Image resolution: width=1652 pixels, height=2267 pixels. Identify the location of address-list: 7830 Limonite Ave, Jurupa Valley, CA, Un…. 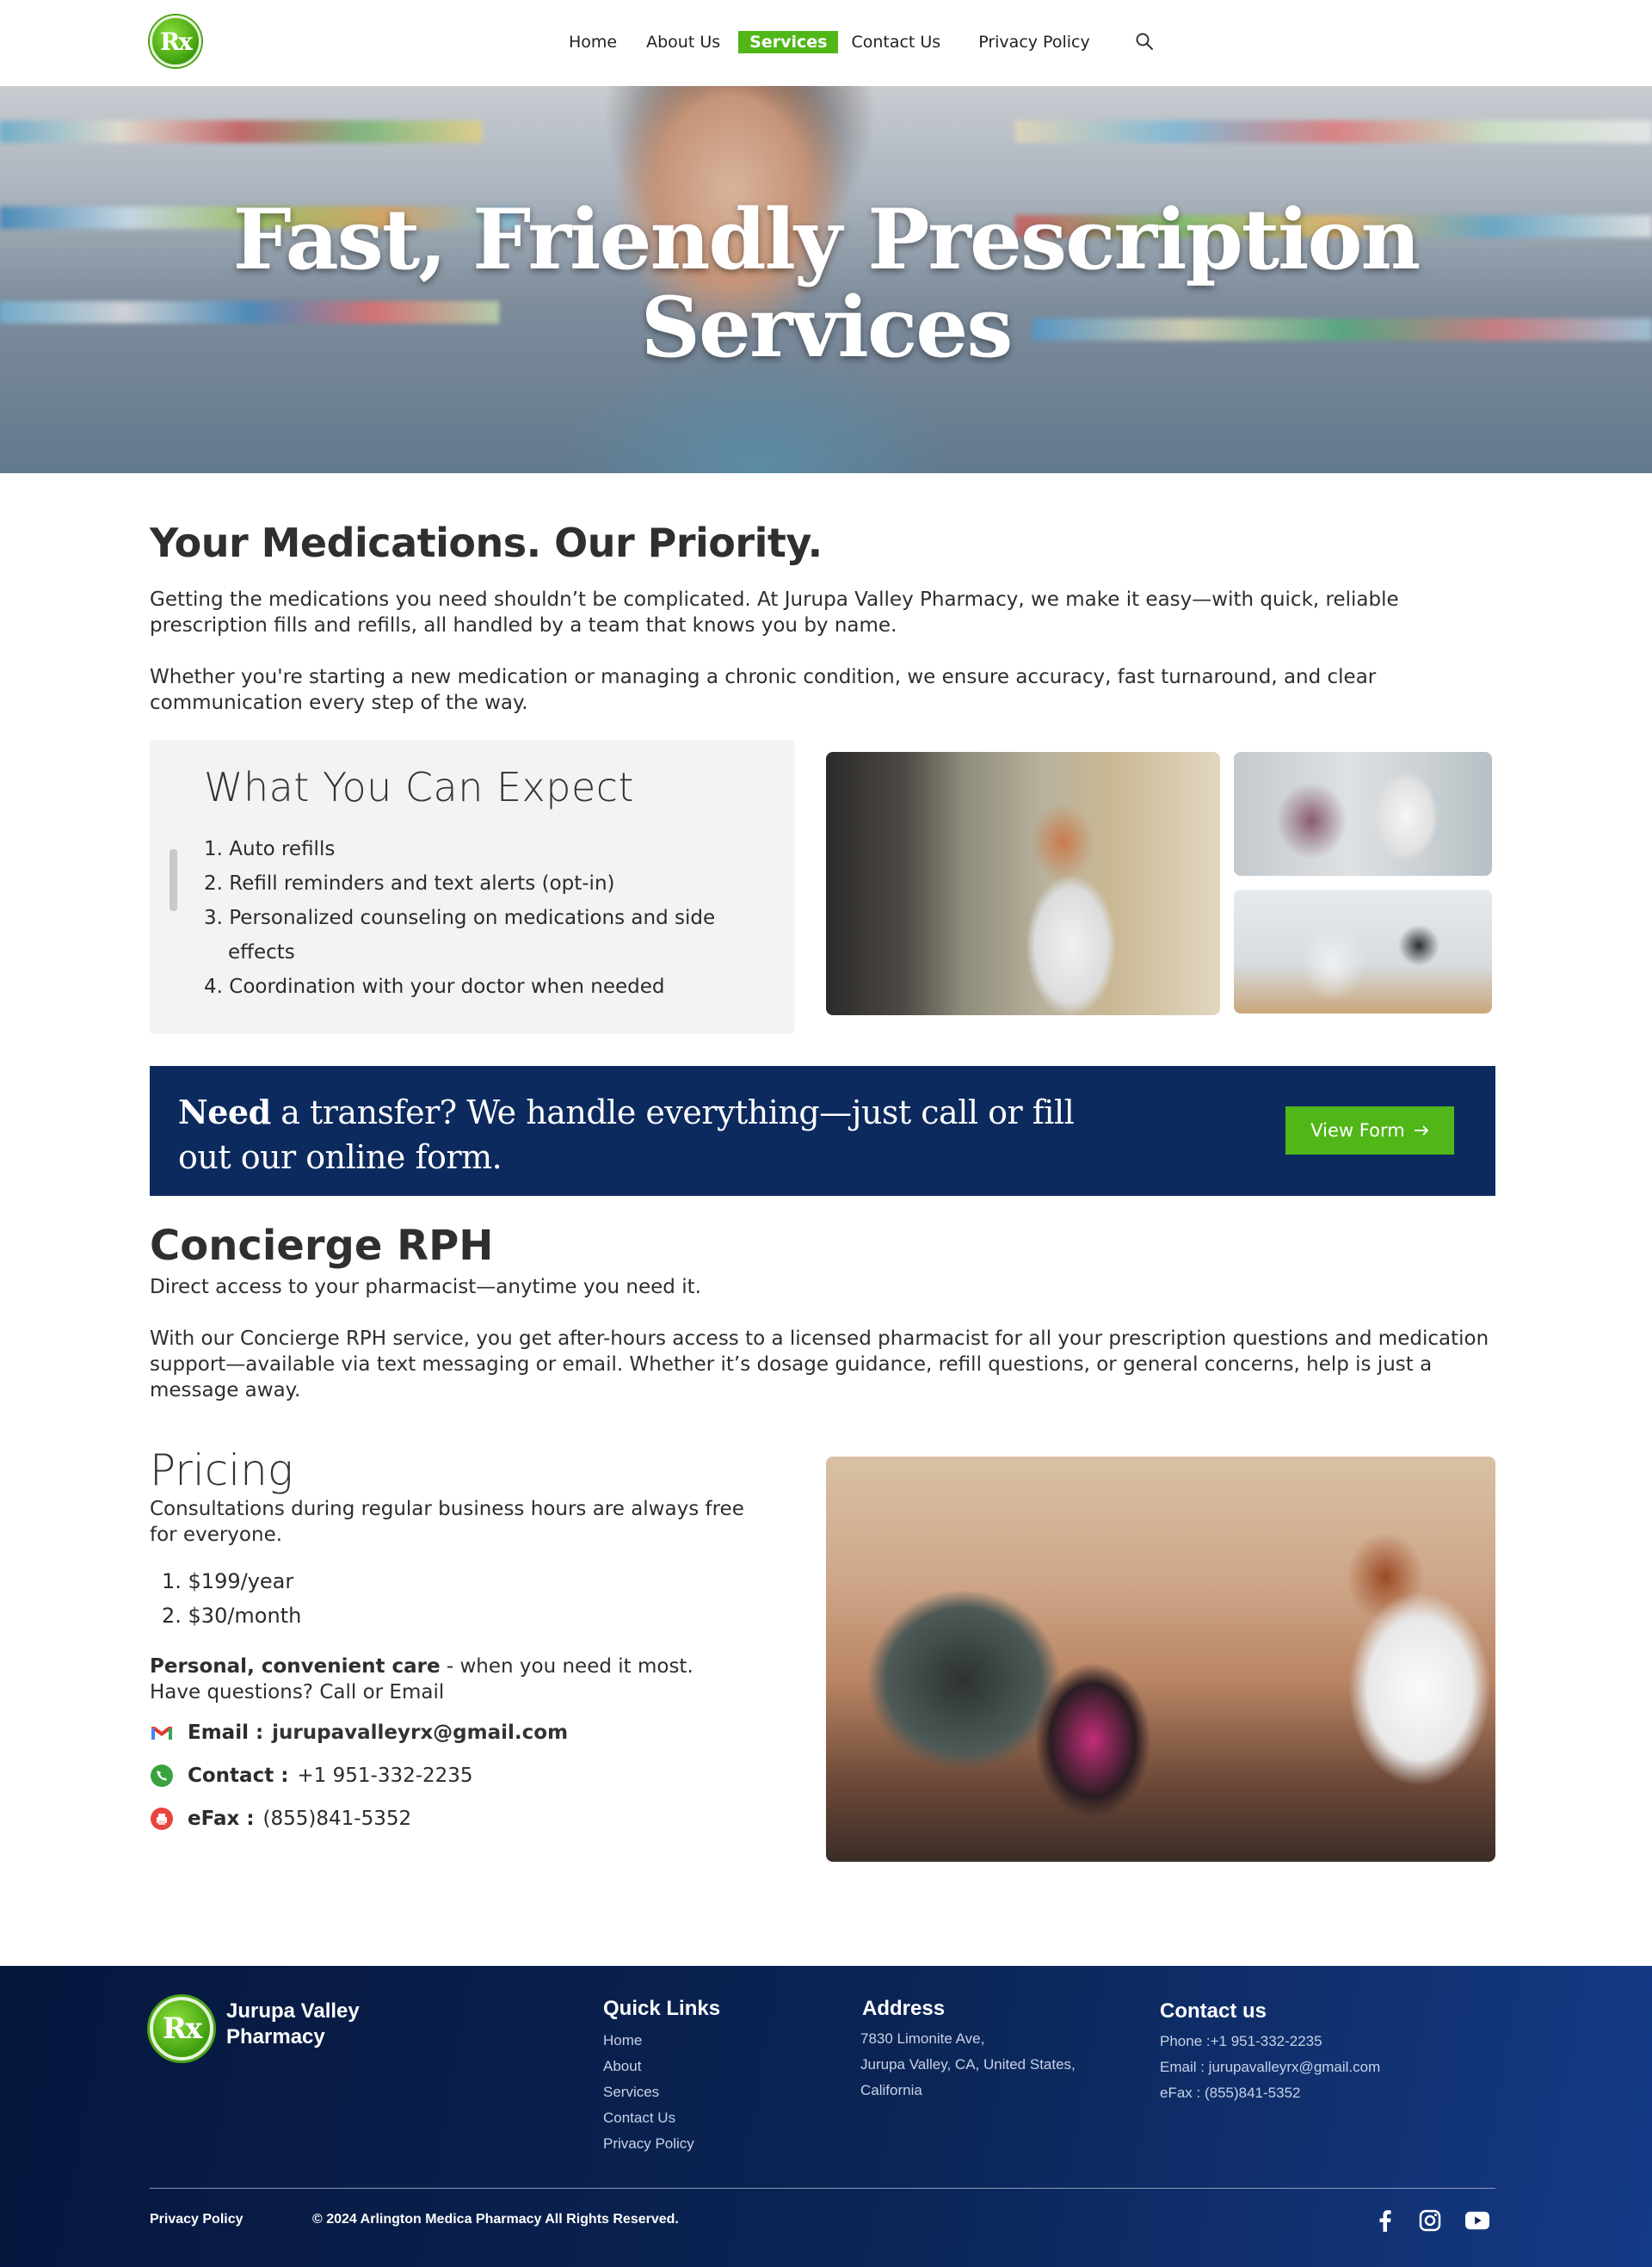
(968, 2065).